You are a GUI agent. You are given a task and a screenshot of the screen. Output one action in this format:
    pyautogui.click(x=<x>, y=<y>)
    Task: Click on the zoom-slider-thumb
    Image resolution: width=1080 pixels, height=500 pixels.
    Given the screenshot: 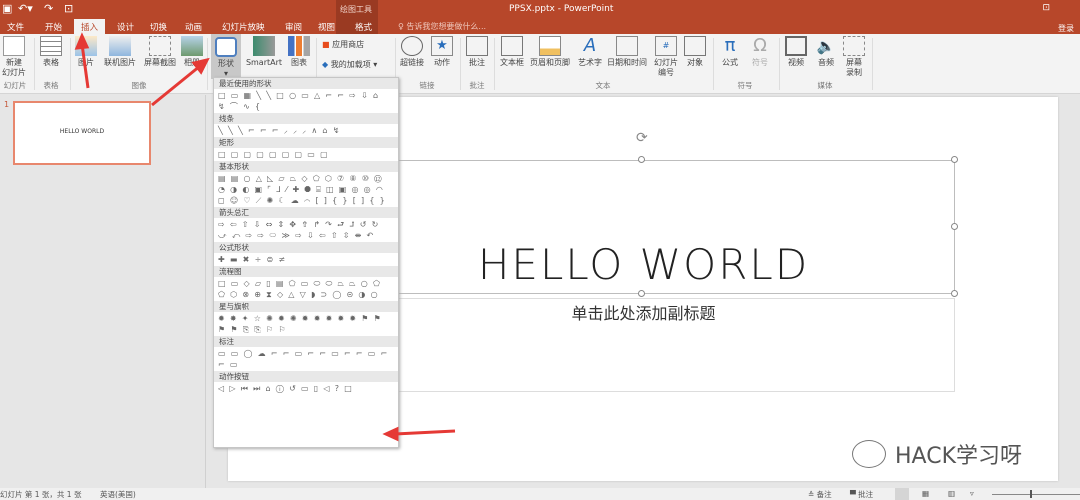 What is the action you would take?
    pyautogui.click(x=1031, y=494)
    